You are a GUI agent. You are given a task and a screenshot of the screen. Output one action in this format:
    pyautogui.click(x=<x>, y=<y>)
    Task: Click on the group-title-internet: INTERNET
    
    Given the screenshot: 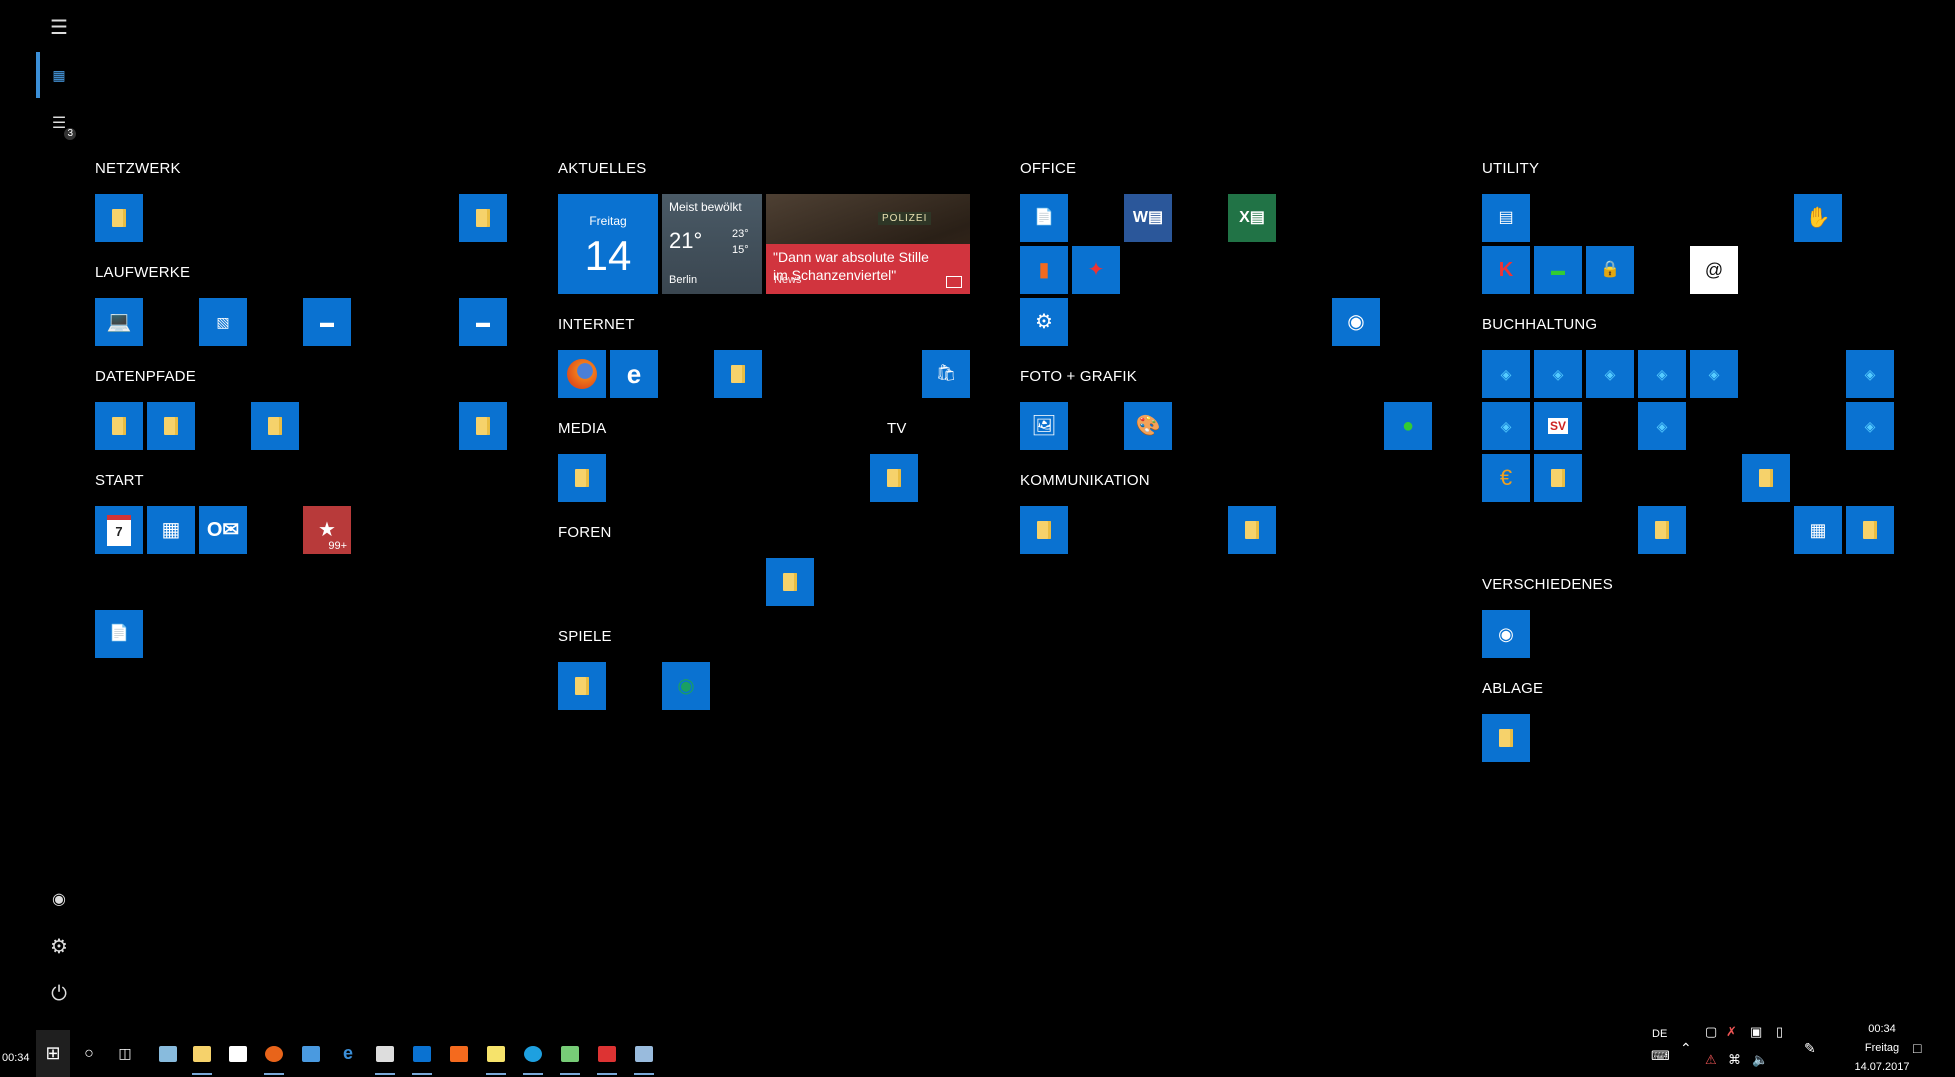 What is the action you would take?
    pyautogui.click(x=596, y=324)
    